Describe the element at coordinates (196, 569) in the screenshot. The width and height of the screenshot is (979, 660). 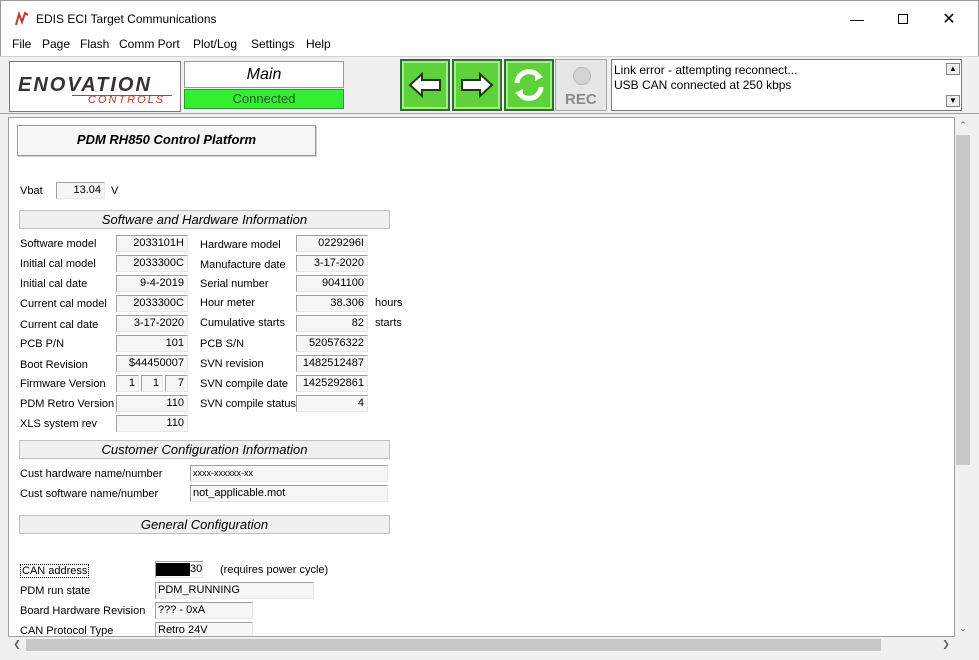
I see `can-address-value: 30` at that location.